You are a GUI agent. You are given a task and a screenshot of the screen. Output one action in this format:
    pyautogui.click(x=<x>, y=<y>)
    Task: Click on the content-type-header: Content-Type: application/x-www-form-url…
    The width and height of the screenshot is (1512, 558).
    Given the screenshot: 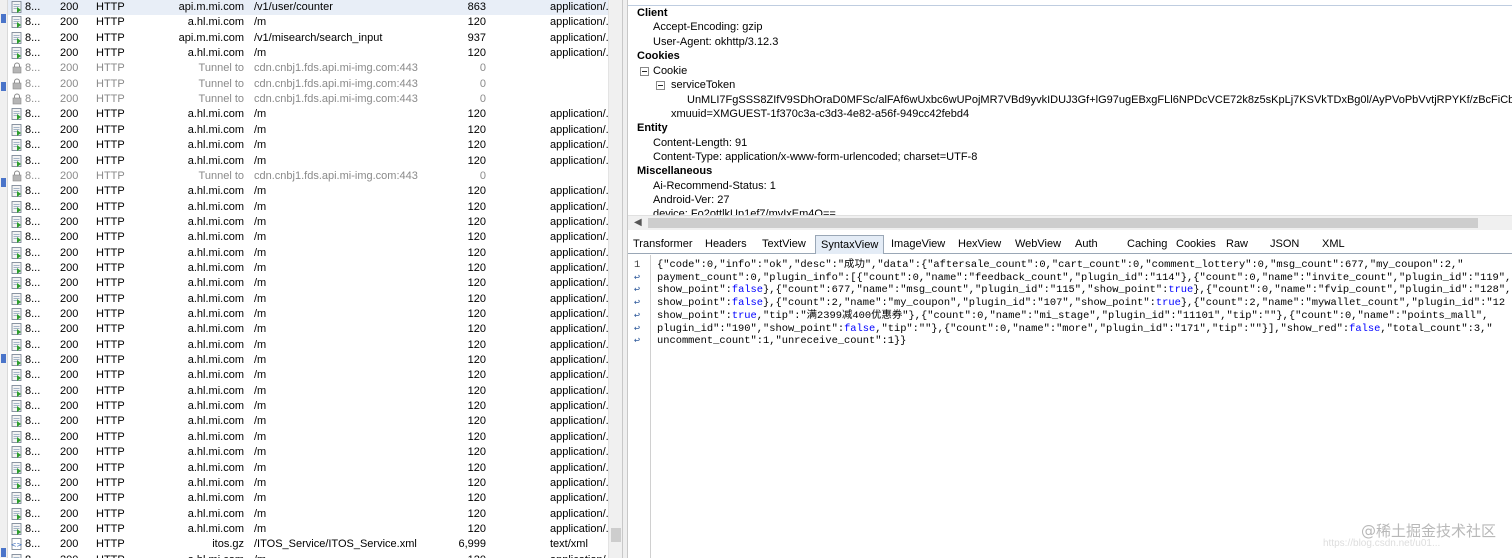 What is the action you would take?
    pyautogui.click(x=815, y=157)
    